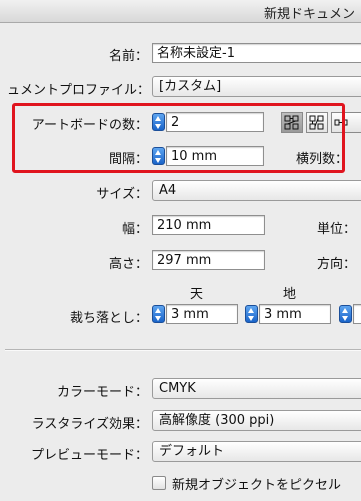 The height and width of the screenshot is (501, 361). What do you see at coordinates (256, 86) in the screenshot?
I see `profile-select: [カスタム]` at bounding box center [256, 86].